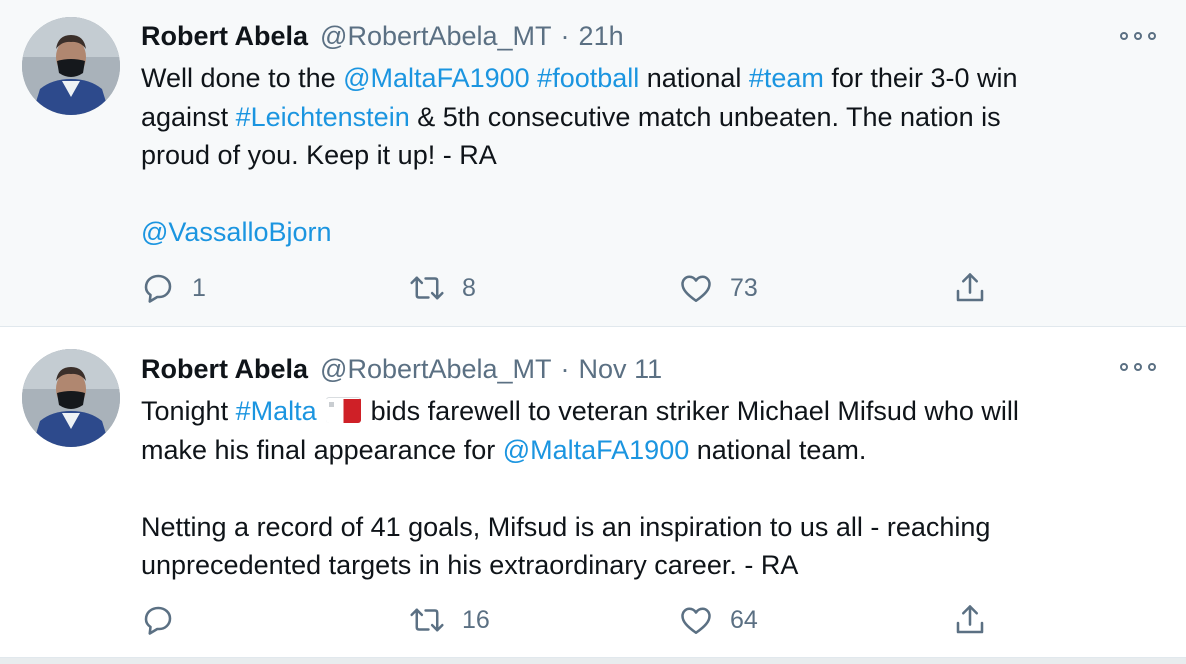  I want to click on text-segment: make his final appearance for, so click(322, 449).